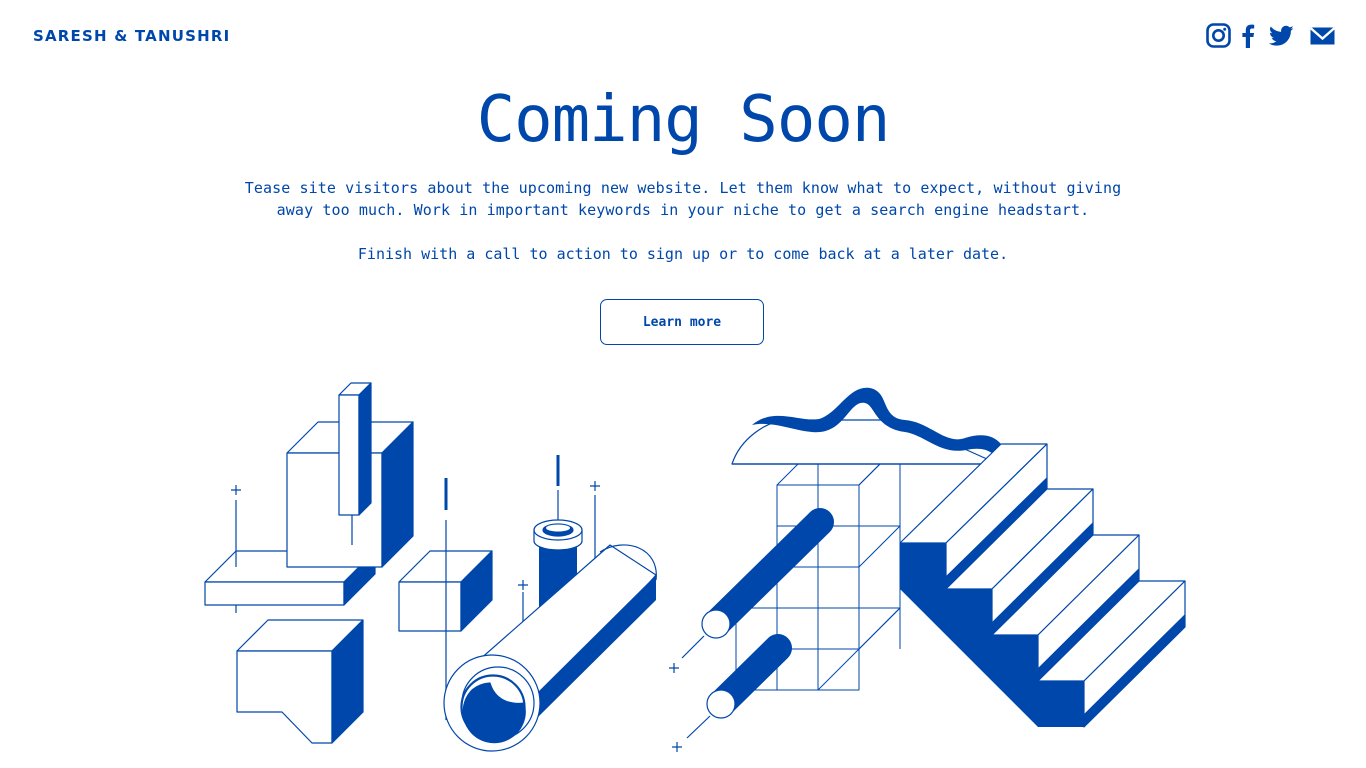  I want to click on social-links, so click(1270, 35).